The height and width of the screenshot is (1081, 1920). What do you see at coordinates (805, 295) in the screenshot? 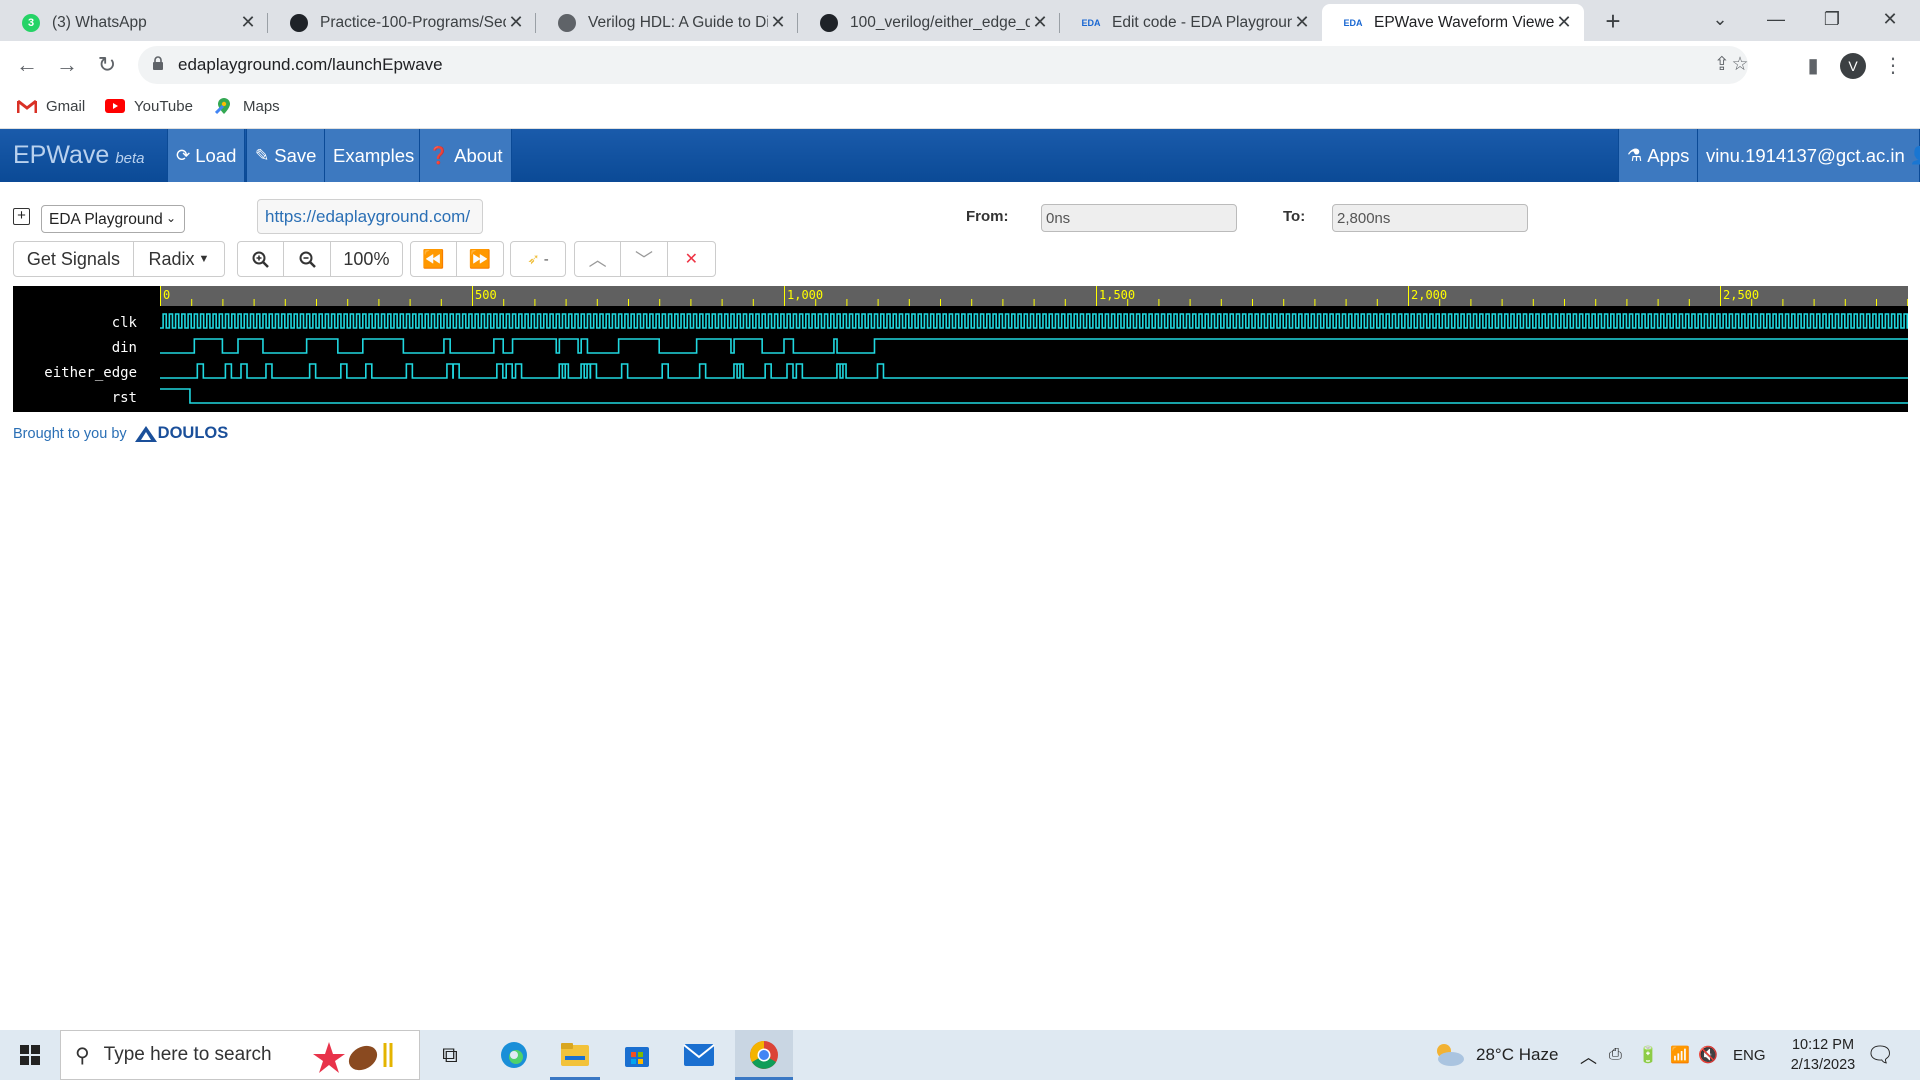
I see `ruler-label: 1,000` at bounding box center [805, 295].